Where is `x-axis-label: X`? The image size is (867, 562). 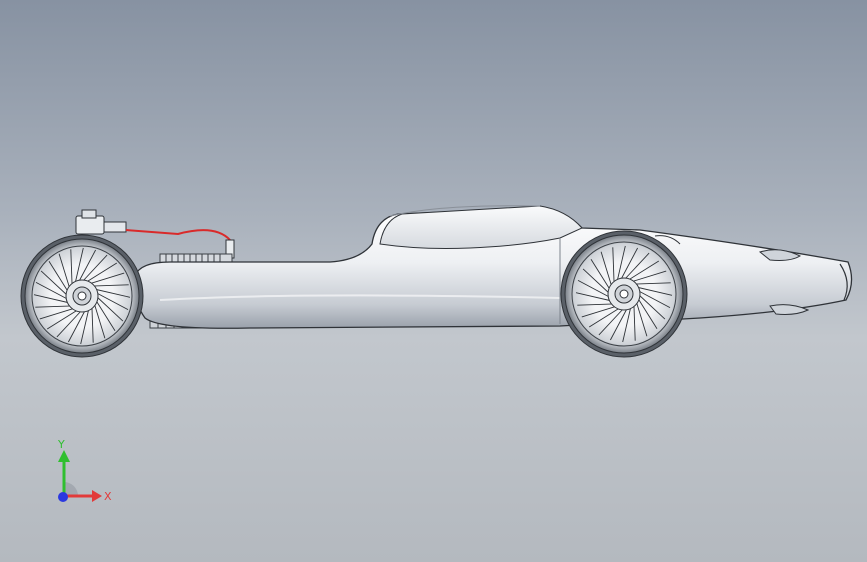 x-axis-label: X is located at coordinates (108, 496).